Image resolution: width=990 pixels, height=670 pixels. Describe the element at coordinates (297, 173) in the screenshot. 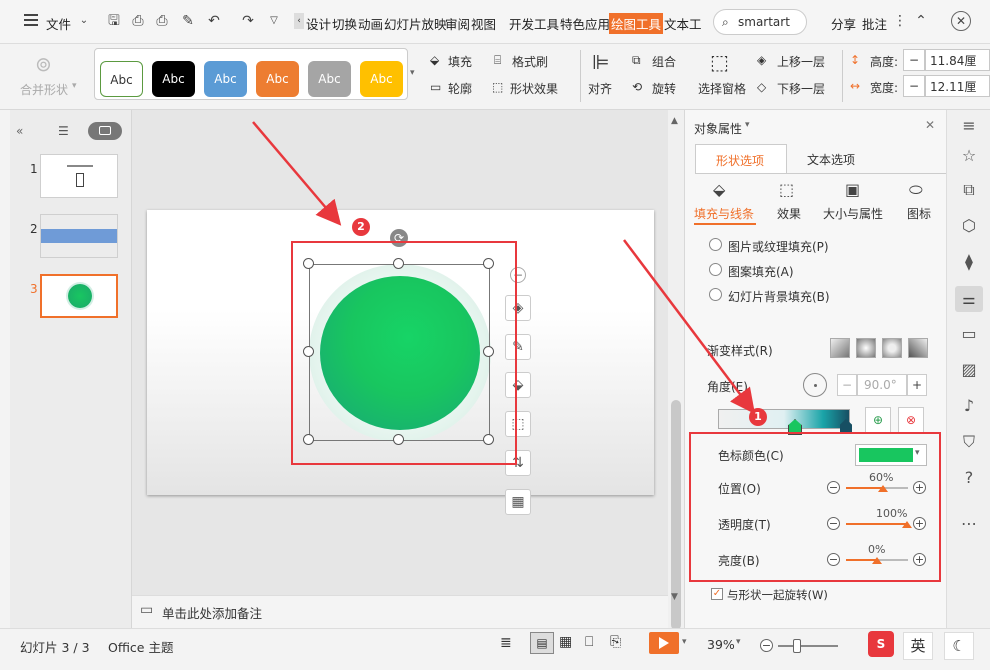

I see `arrow-to-shape` at that location.